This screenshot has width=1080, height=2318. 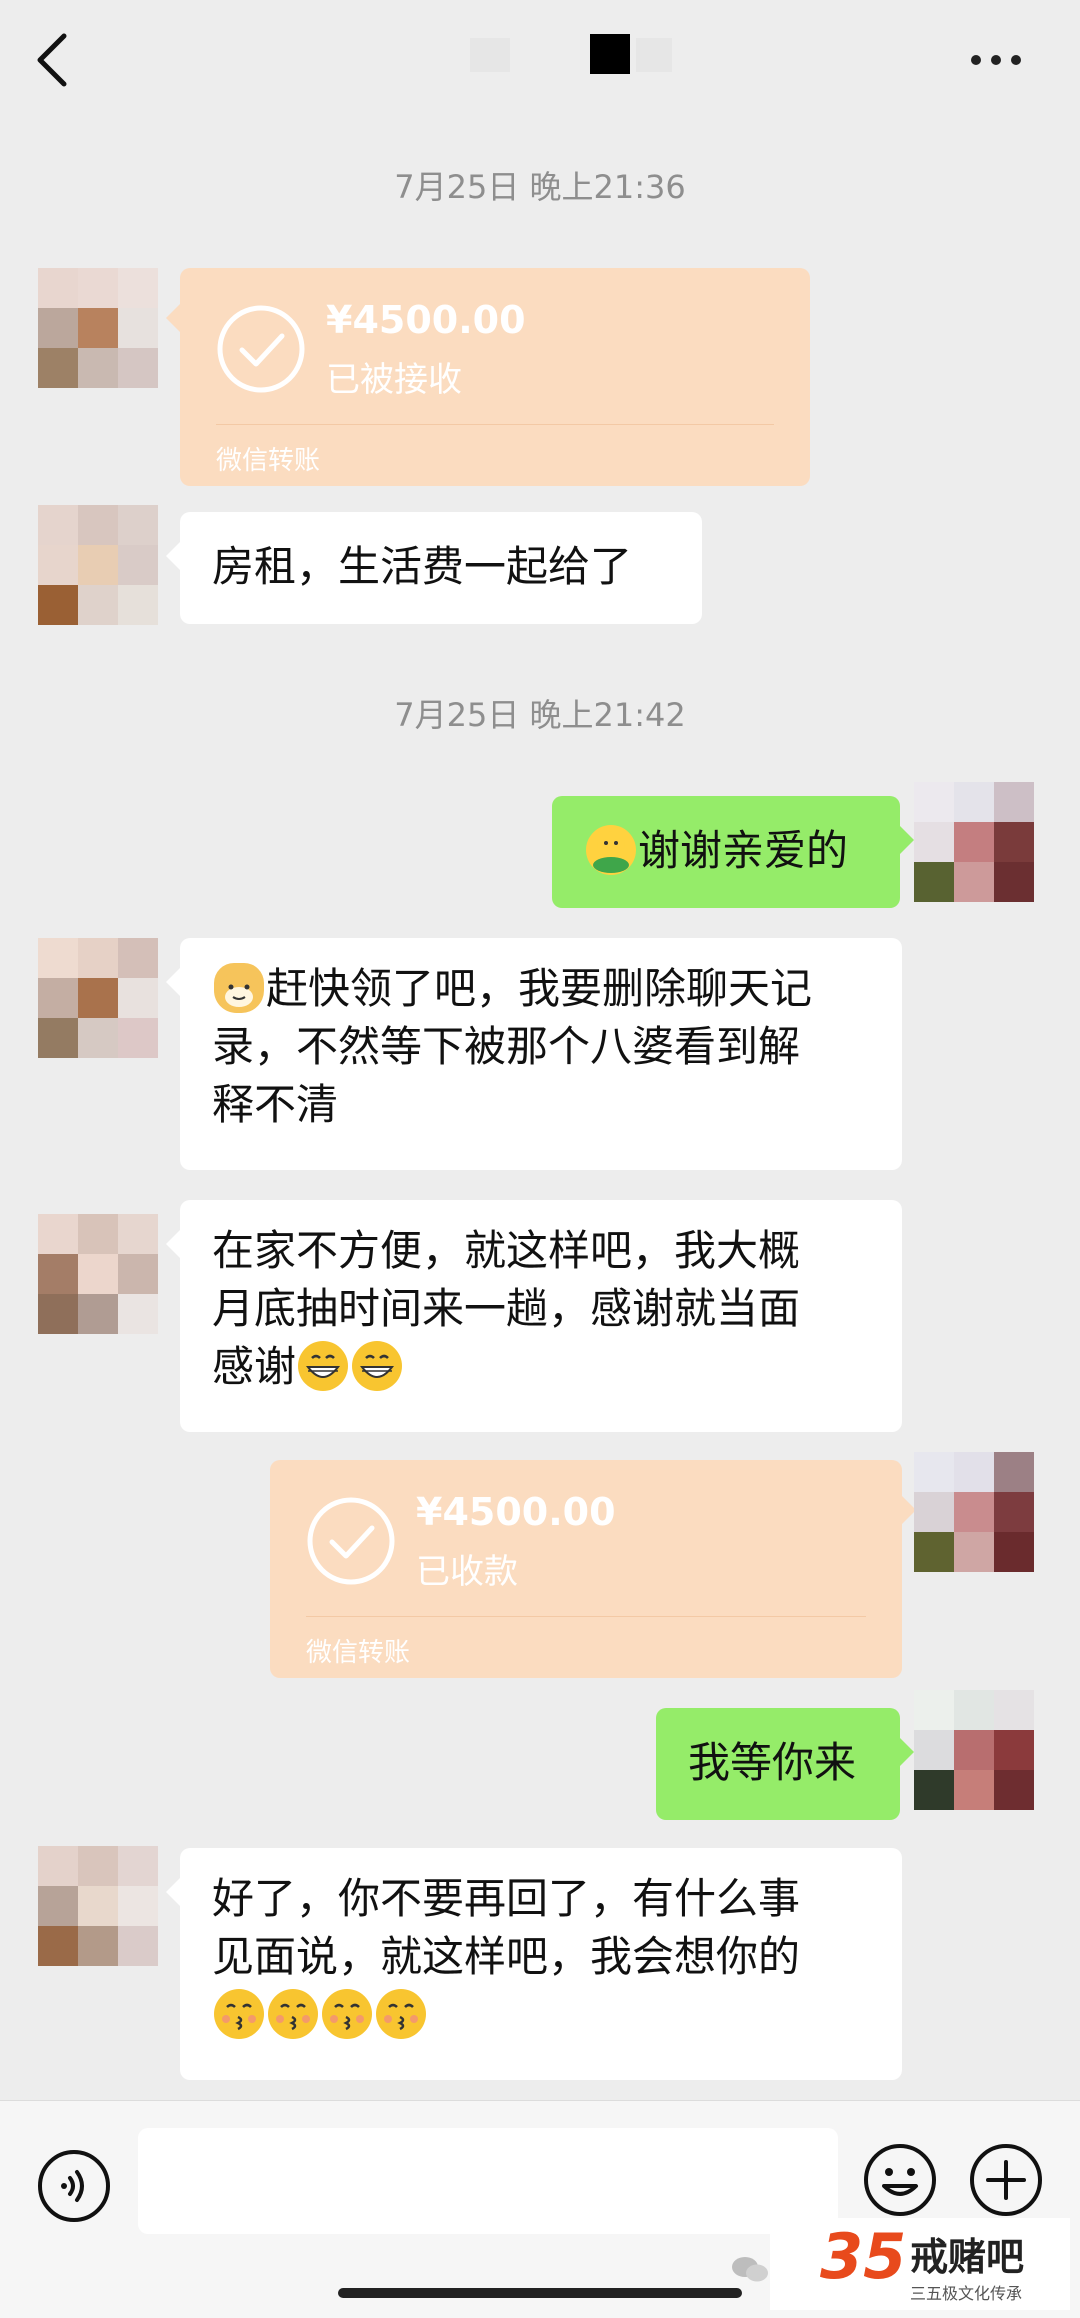 I want to click on emoji-icon, so click(x=900, y=2180).